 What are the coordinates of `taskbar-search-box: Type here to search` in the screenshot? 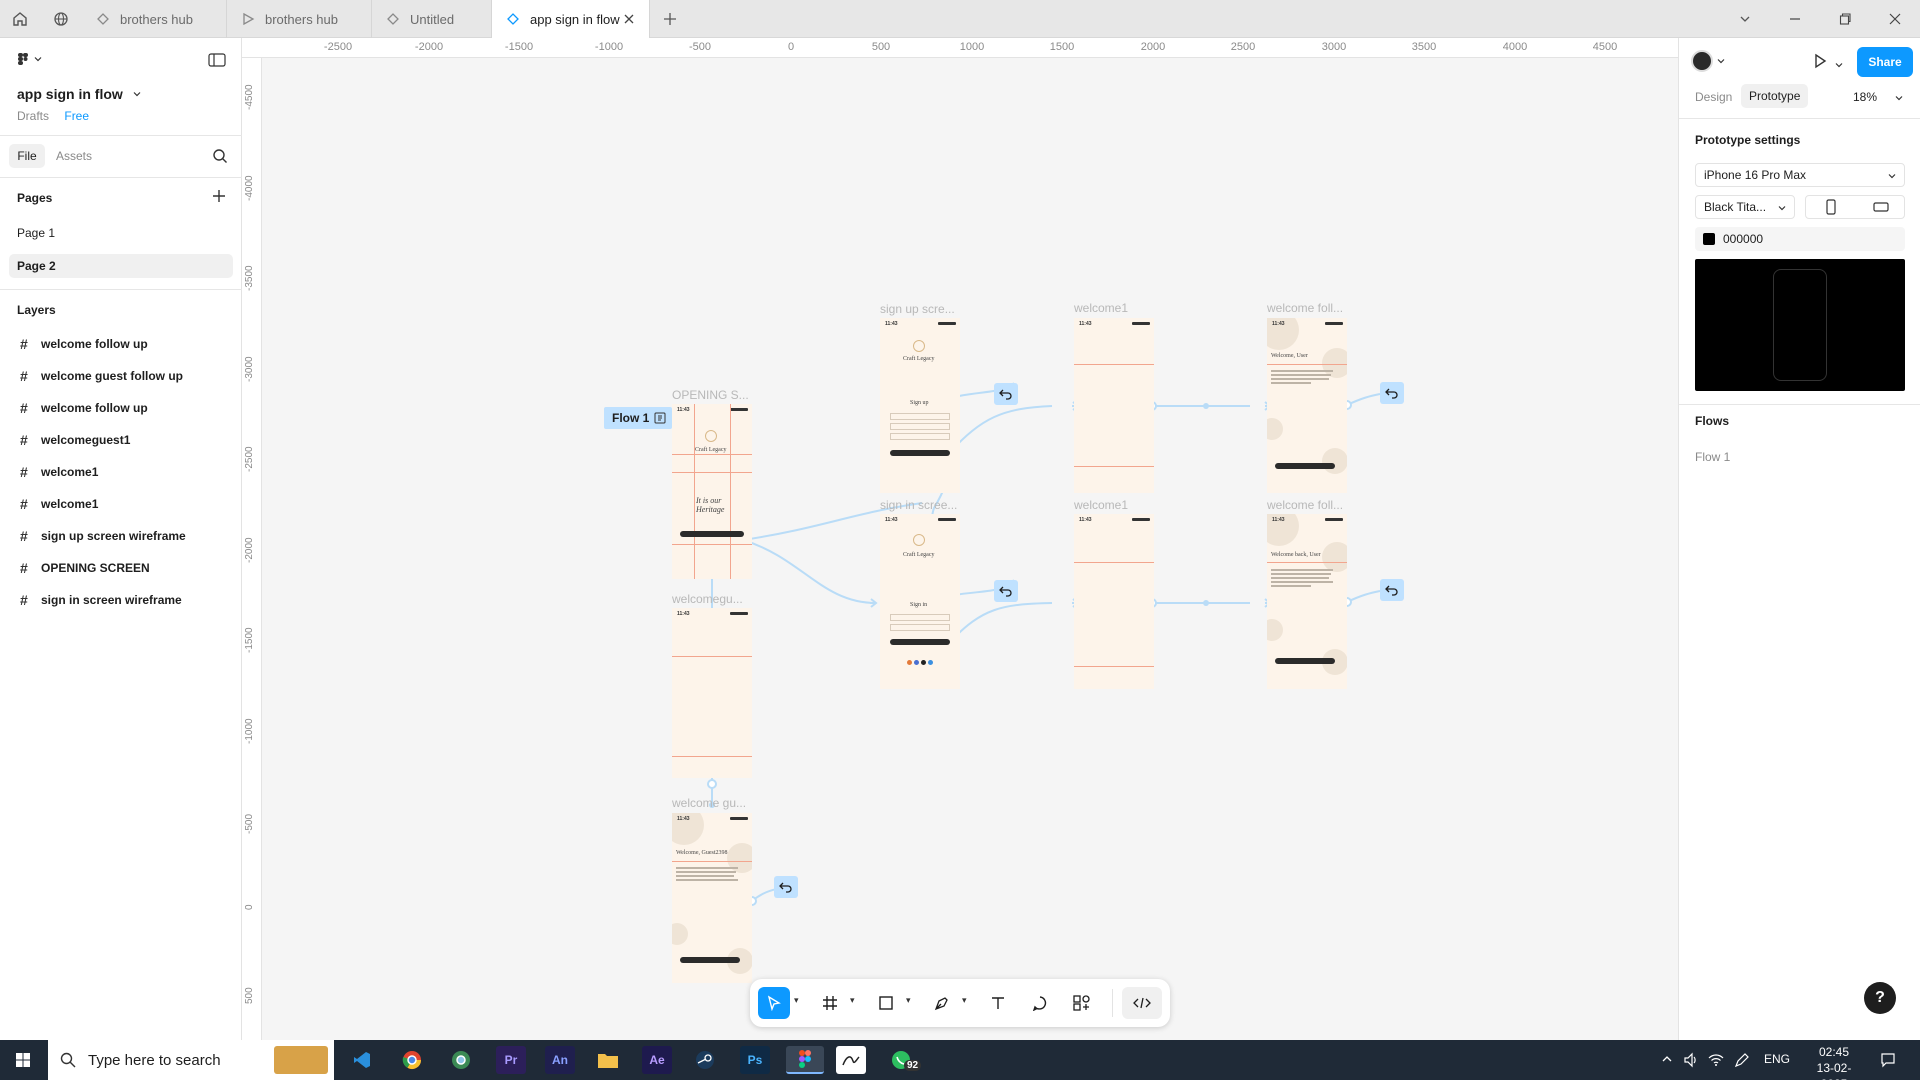 It's located at (191, 1060).